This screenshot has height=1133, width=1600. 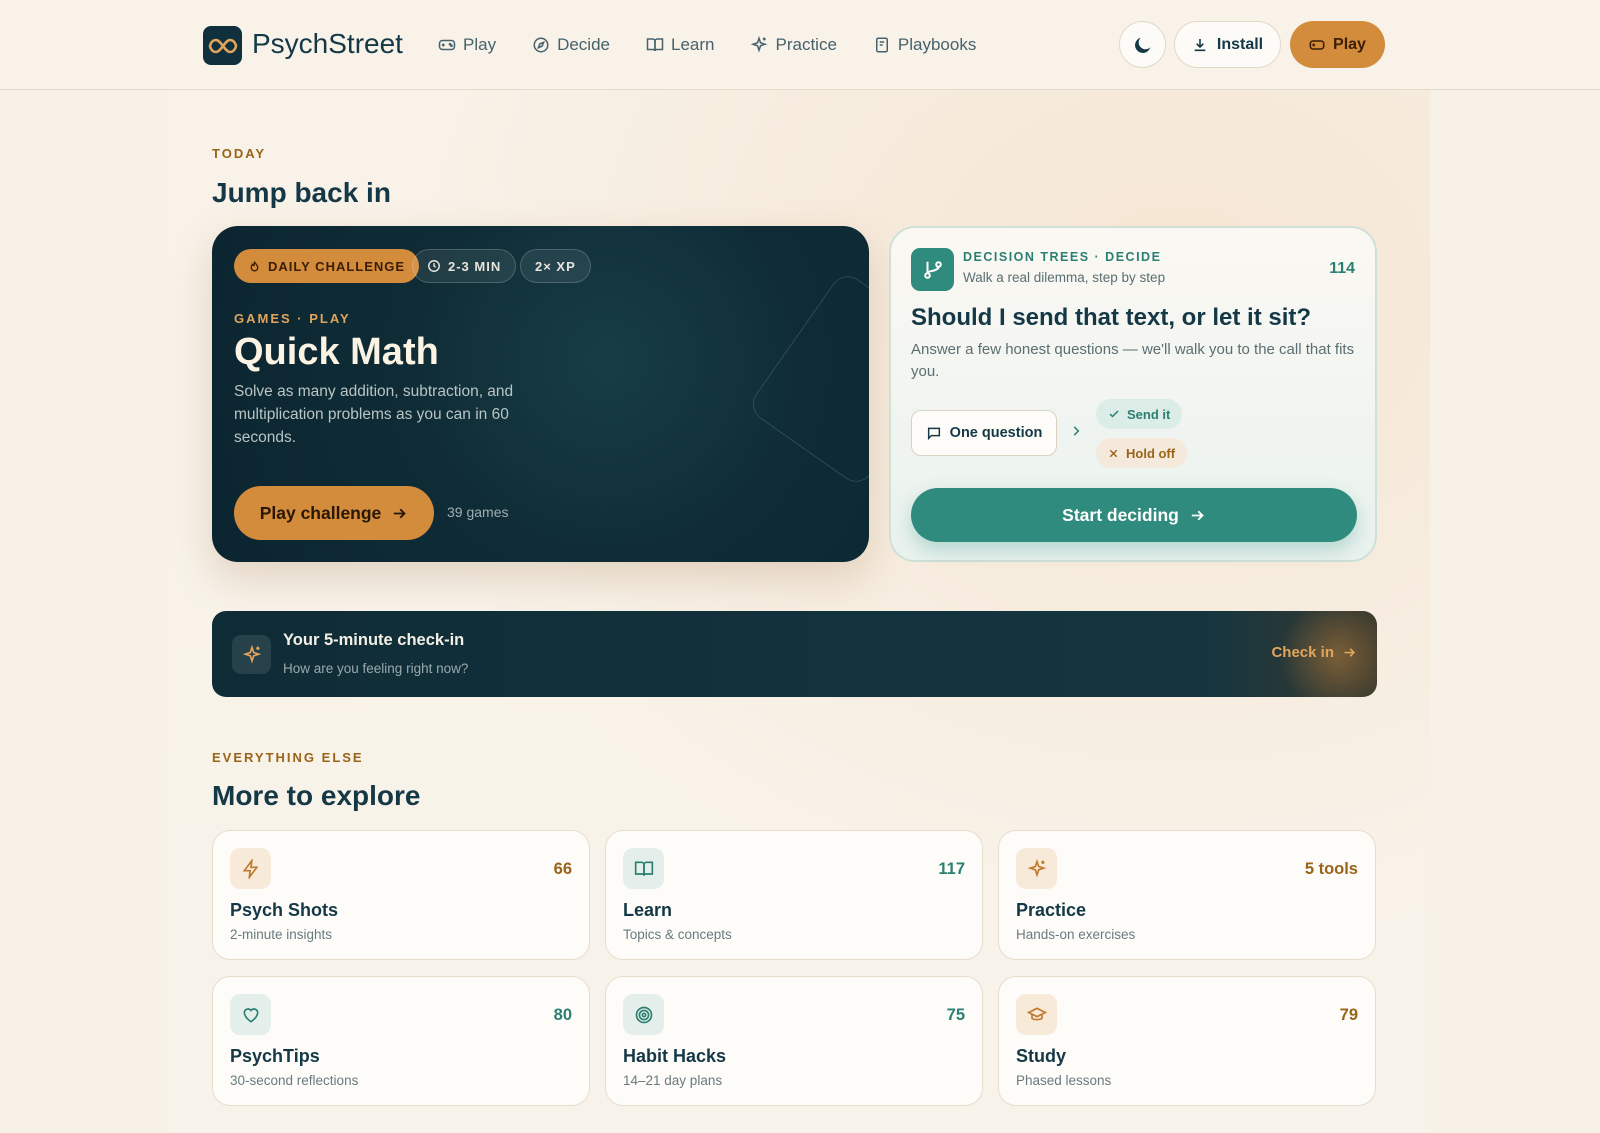 I want to click on nav-item-learn: Learn, so click(x=680, y=45).